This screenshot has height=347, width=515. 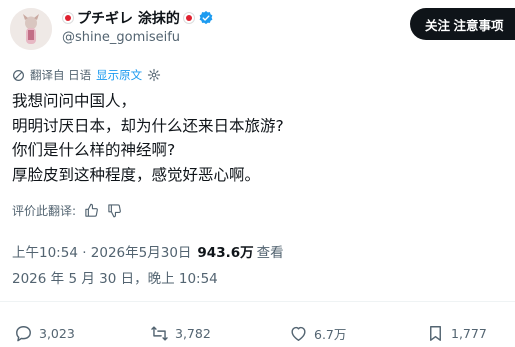 What do you see at coordinates (154, 75) in the screenshot?
I see `gear-icon` at bounding box center [154, 75].